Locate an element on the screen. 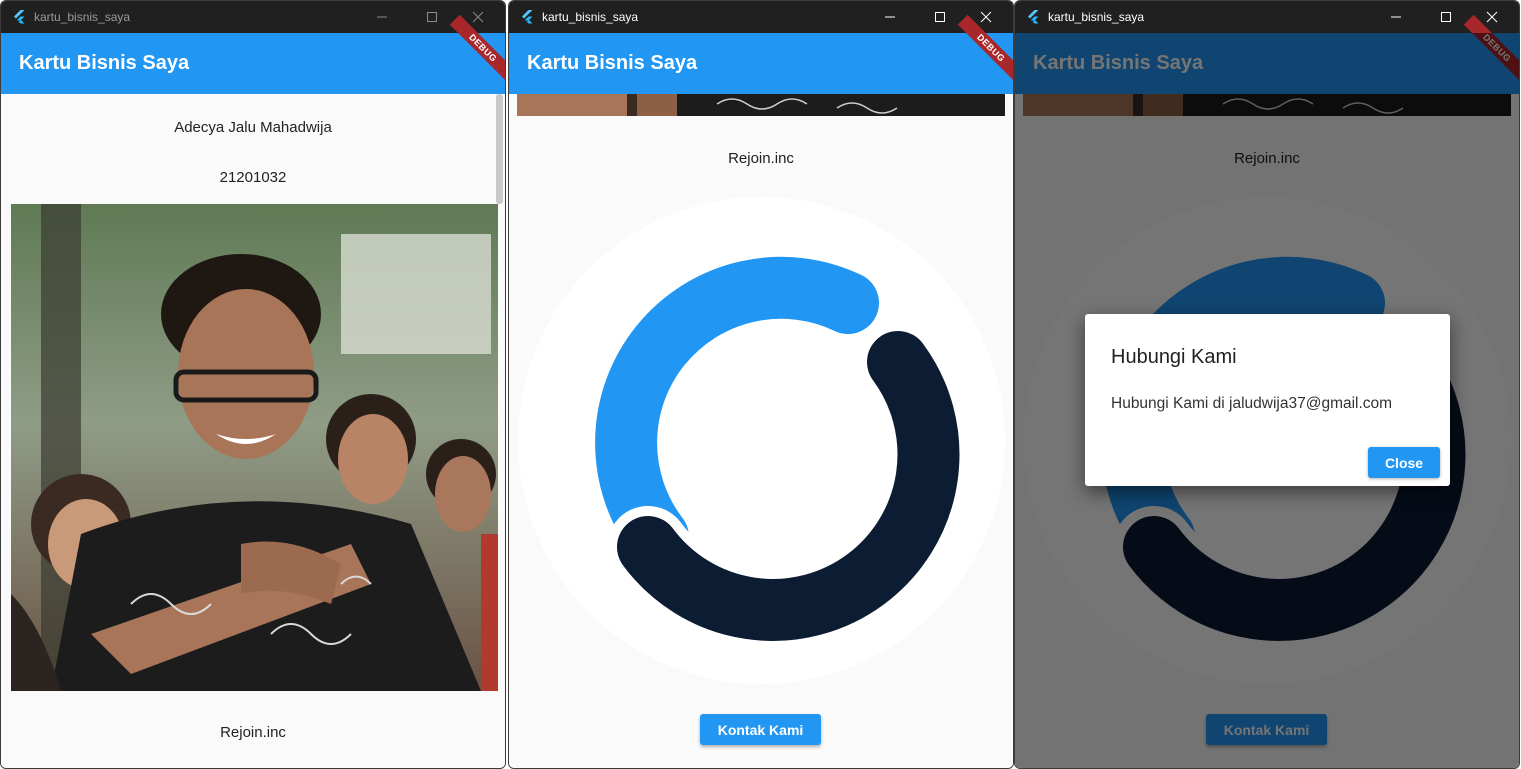  profile-photo is located at coordinates (761, 105).